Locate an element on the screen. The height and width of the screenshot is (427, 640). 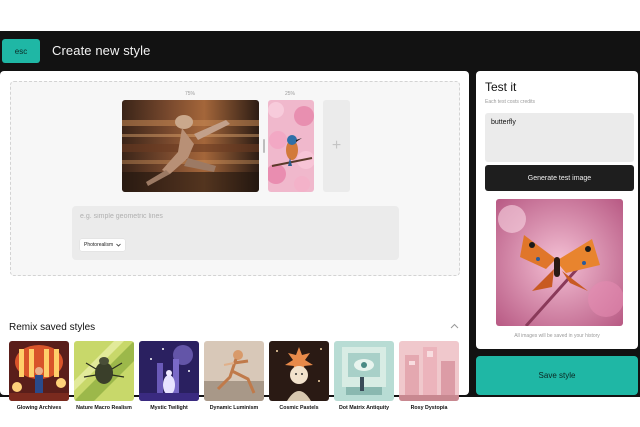
remix-section-title: Remix saved styles is located at coordinates (52, 327).